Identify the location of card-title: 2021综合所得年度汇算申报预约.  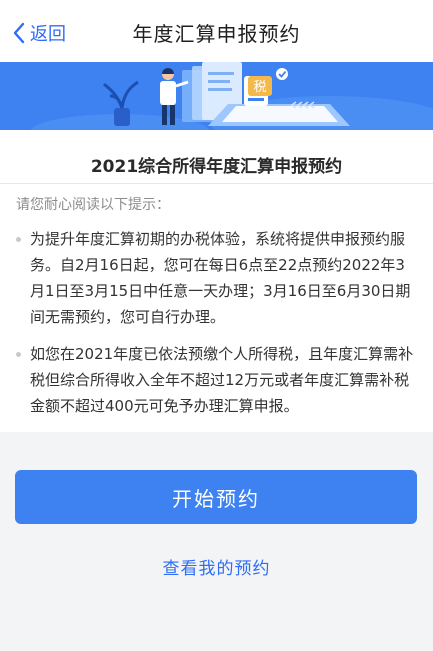
(216, 167).